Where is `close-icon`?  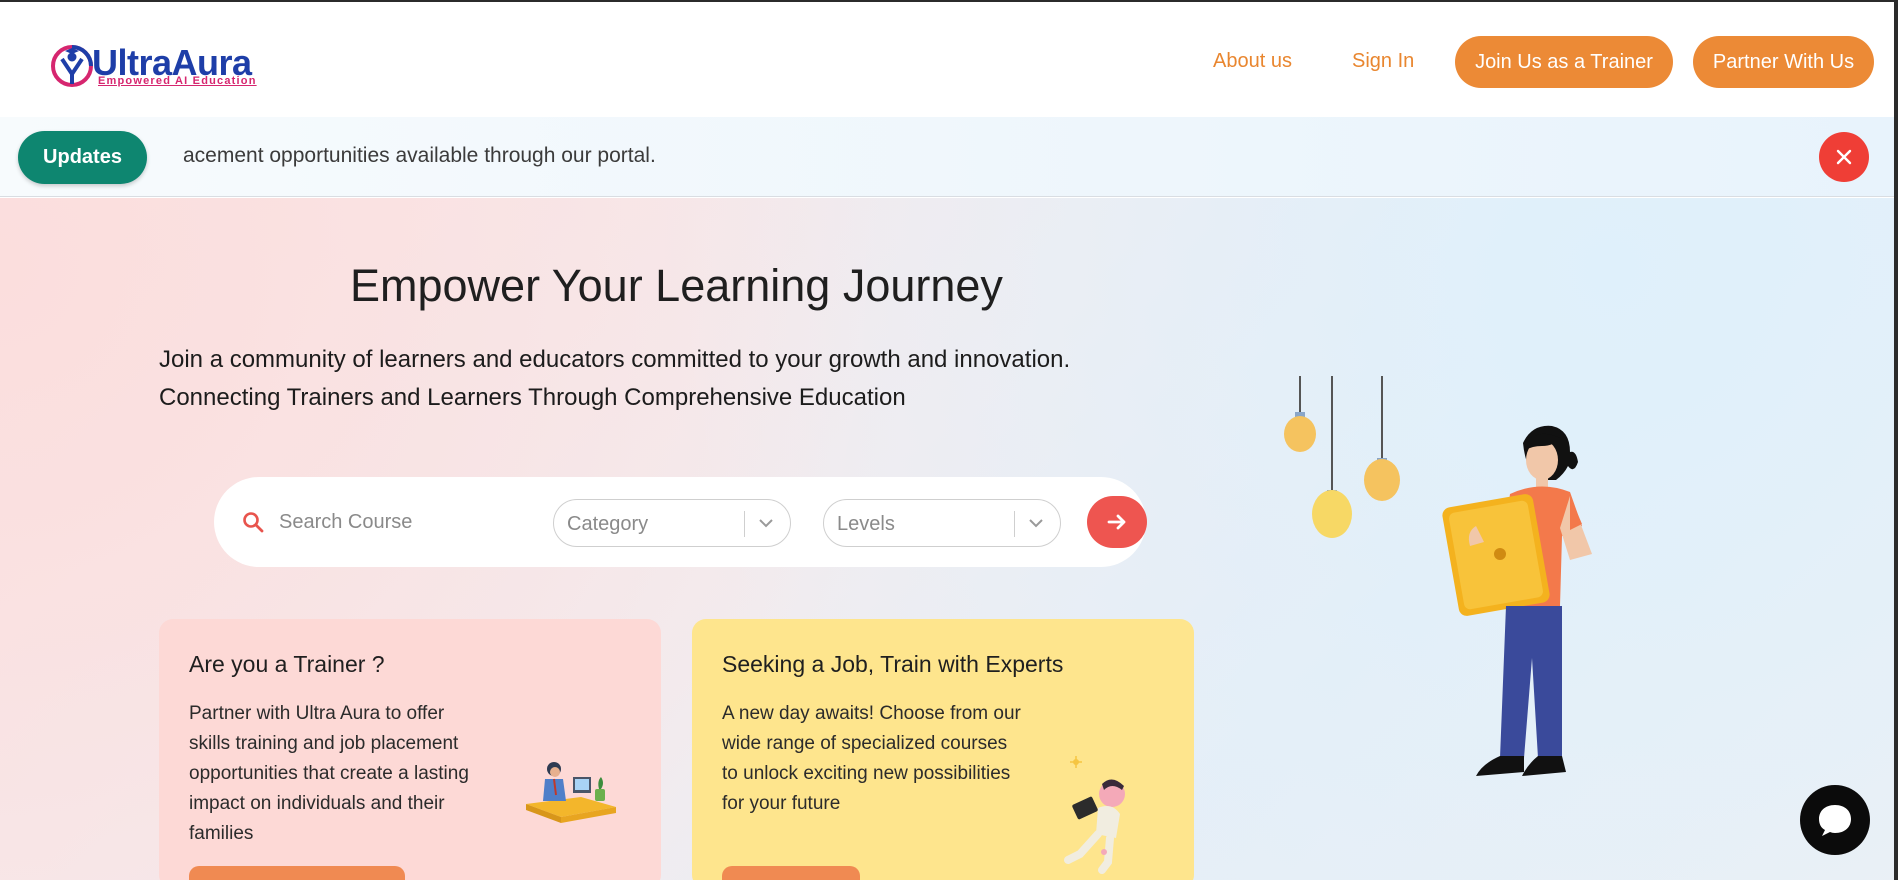
close-icon is located at coordinates (1844, 157).